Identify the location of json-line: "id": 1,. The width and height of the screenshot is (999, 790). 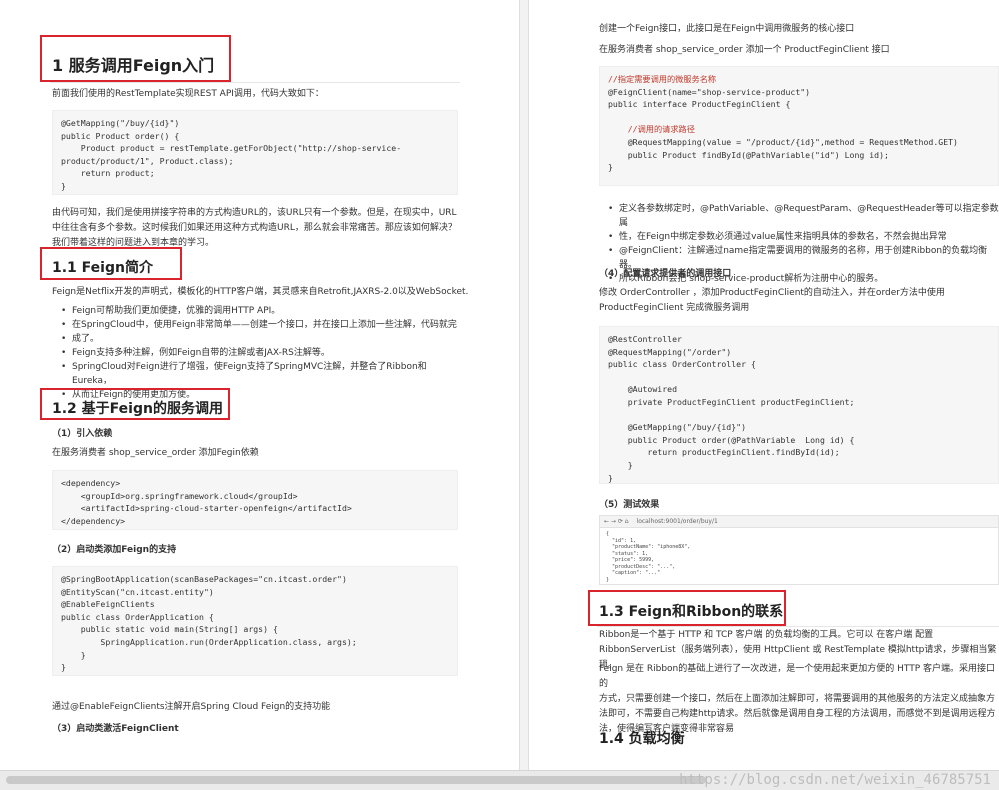
(621, 540).